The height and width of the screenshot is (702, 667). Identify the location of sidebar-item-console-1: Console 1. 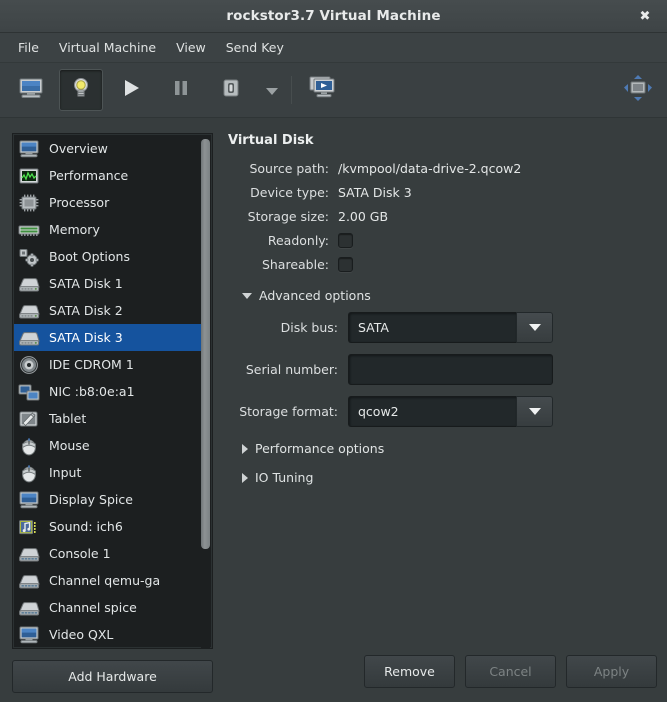
(107, 553).